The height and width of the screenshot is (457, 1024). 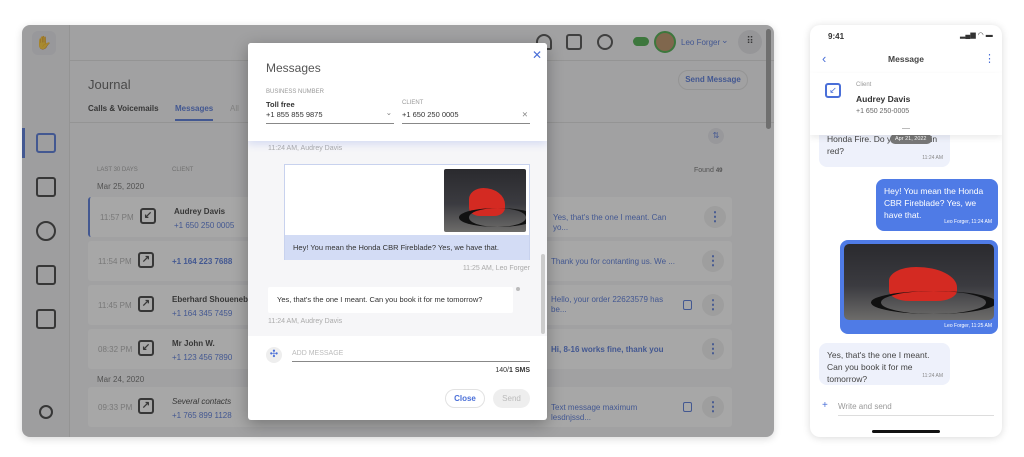 I want to click on client-name: Audrey Davis, so click(x=883, y=99).